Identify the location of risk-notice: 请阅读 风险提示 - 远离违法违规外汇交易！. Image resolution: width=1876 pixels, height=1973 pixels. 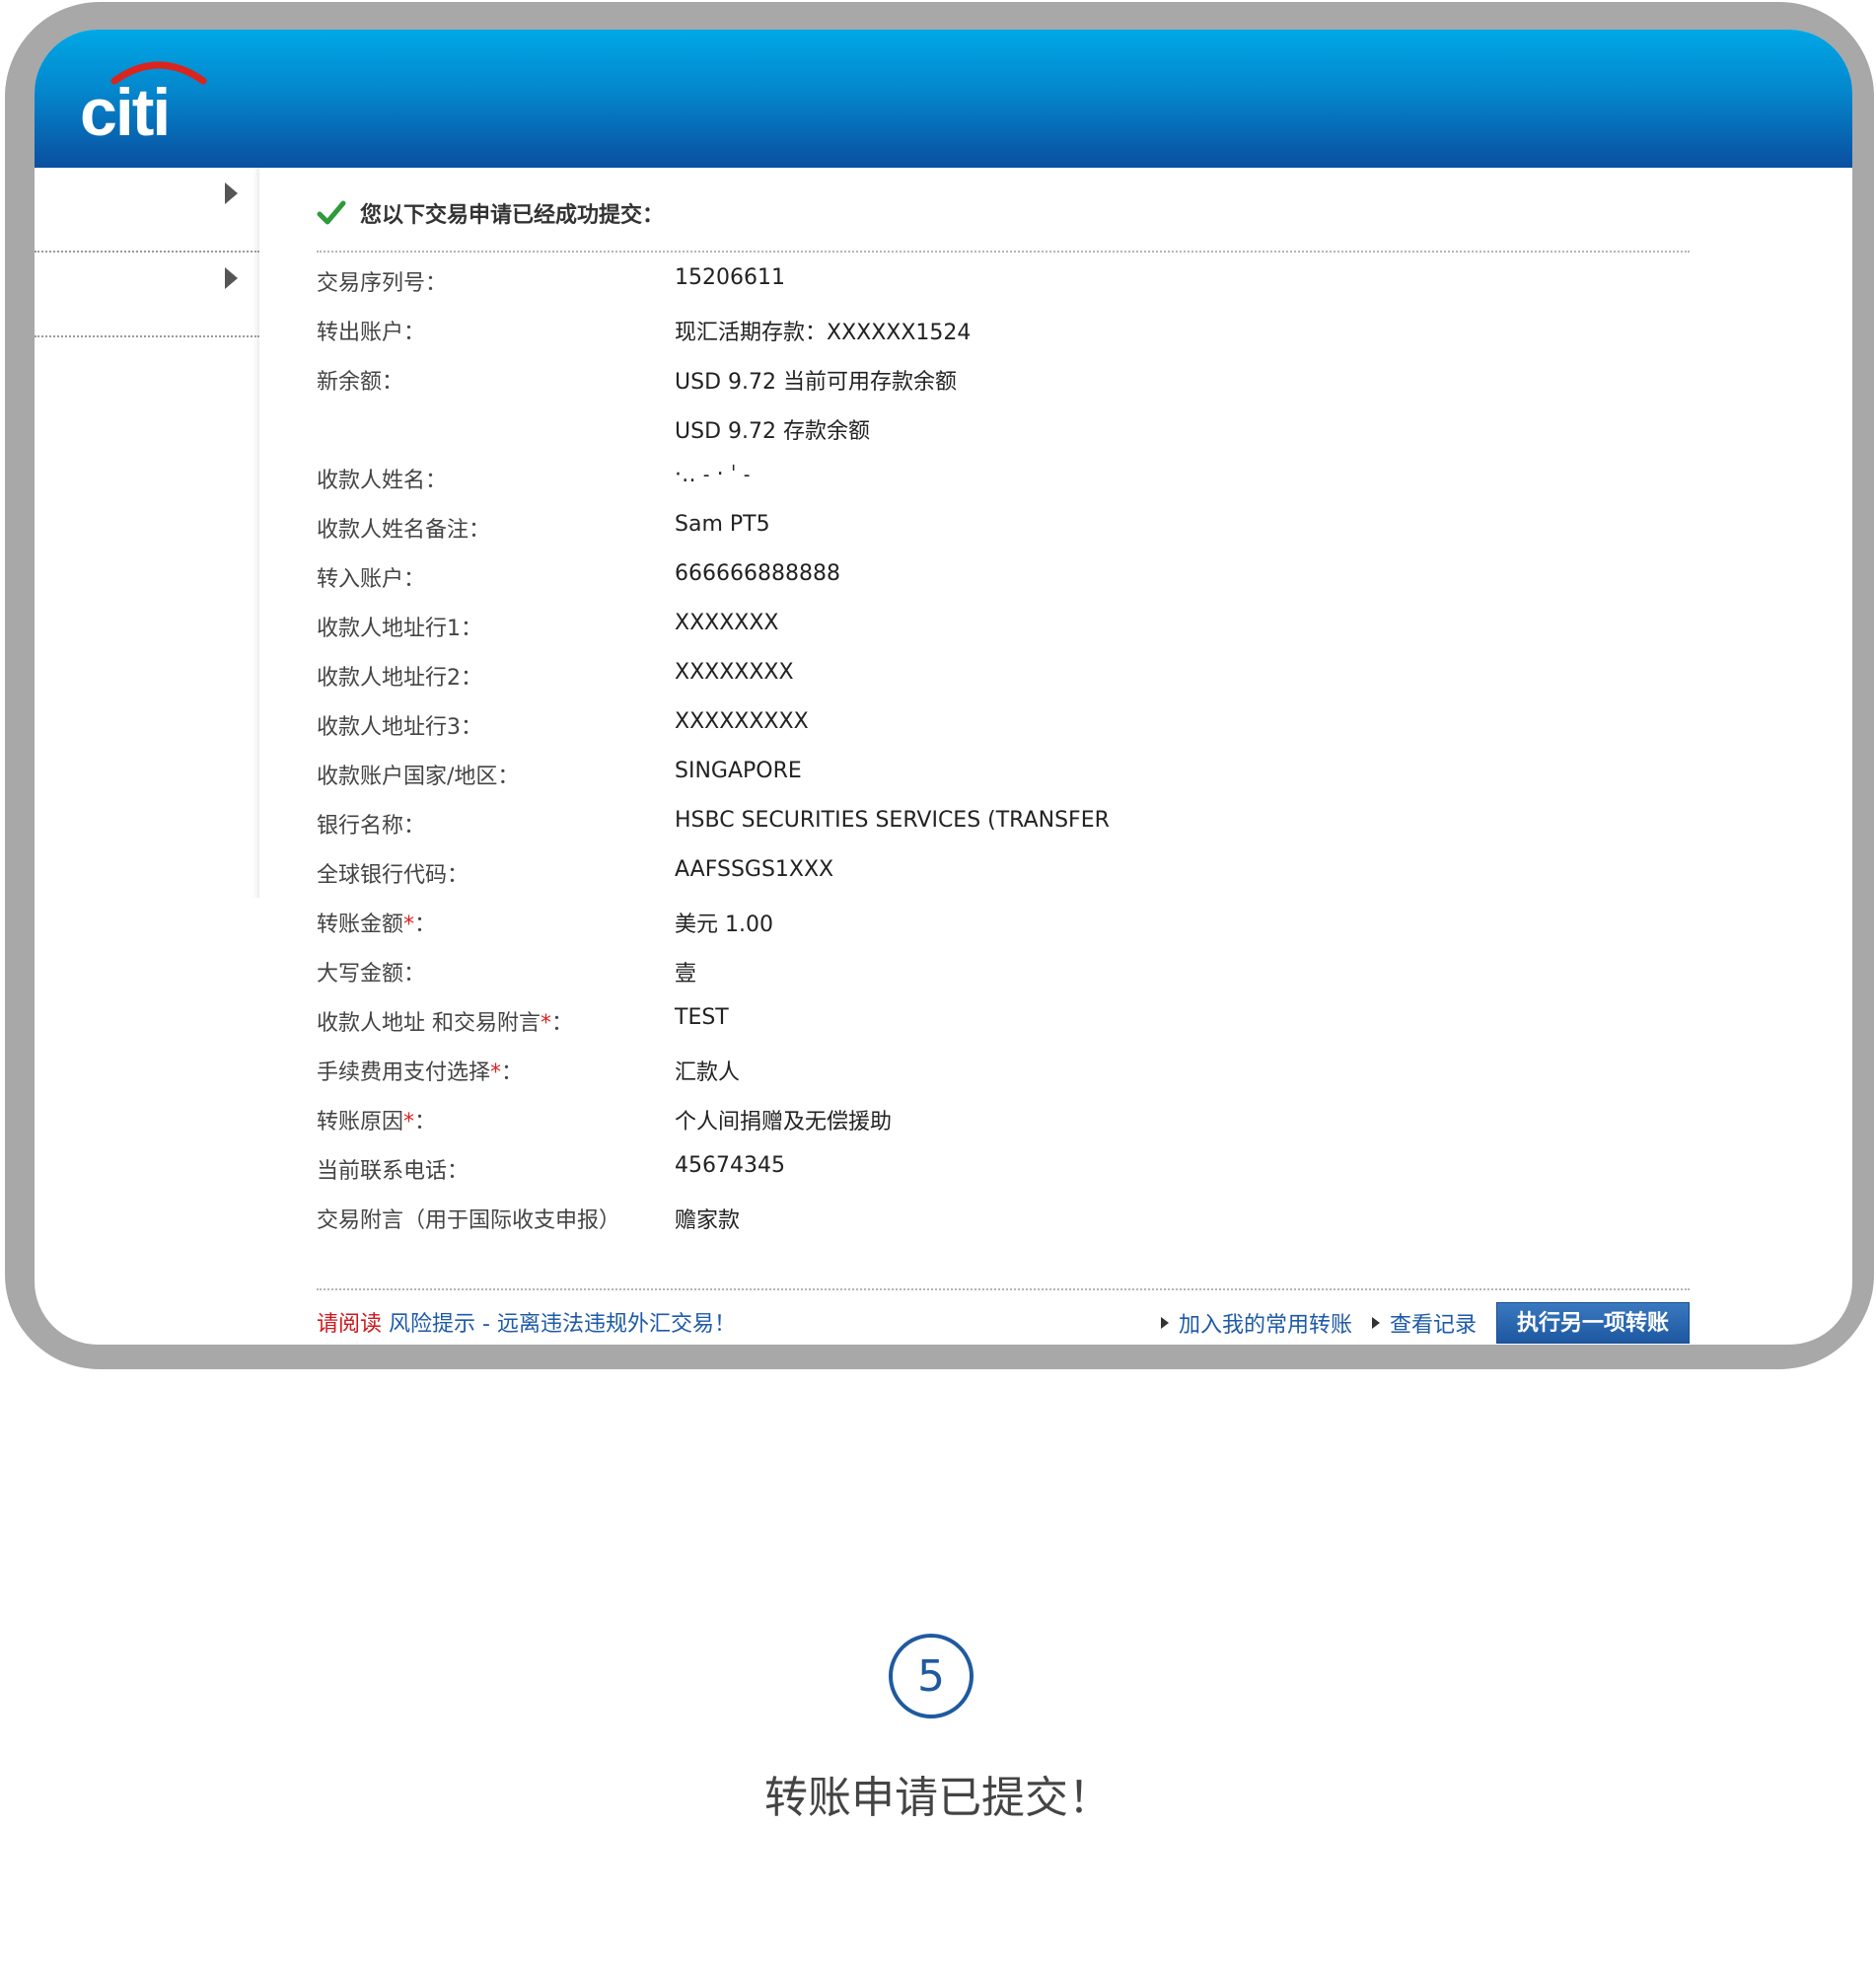
(526, 1322).